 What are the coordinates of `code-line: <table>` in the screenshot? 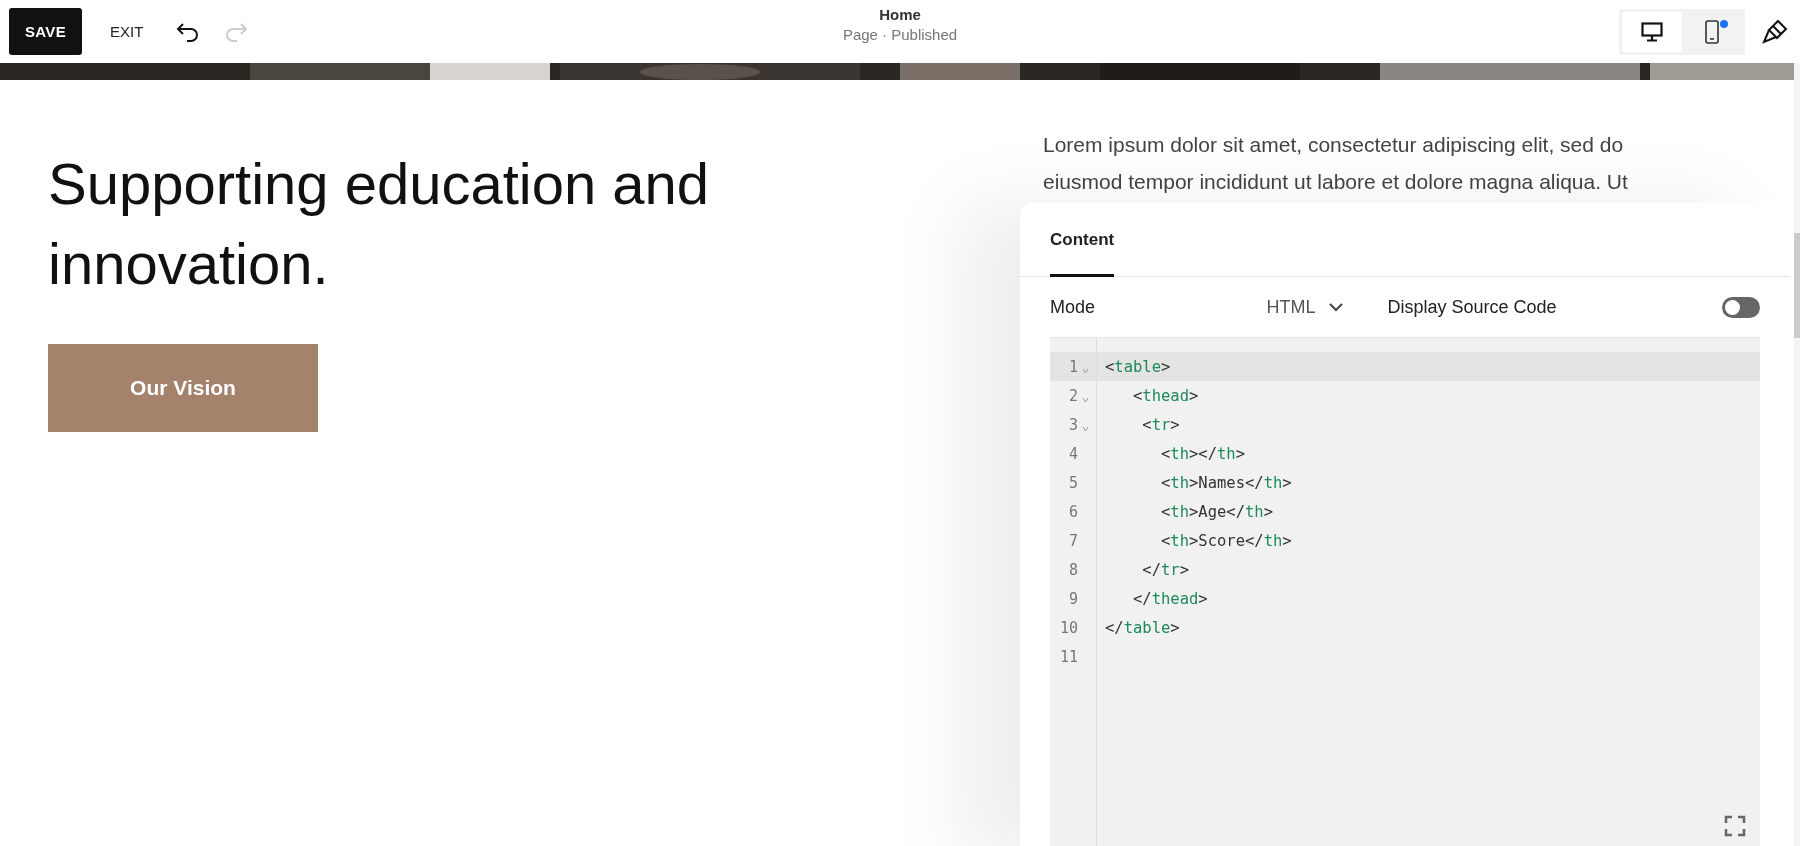 It's located at (1137, 366).